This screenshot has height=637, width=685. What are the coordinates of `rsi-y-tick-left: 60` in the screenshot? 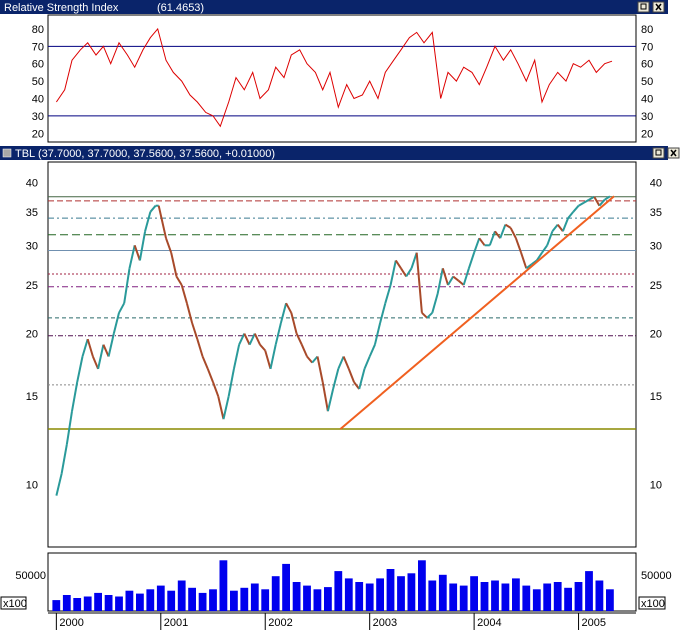 It's located at (38, 65).